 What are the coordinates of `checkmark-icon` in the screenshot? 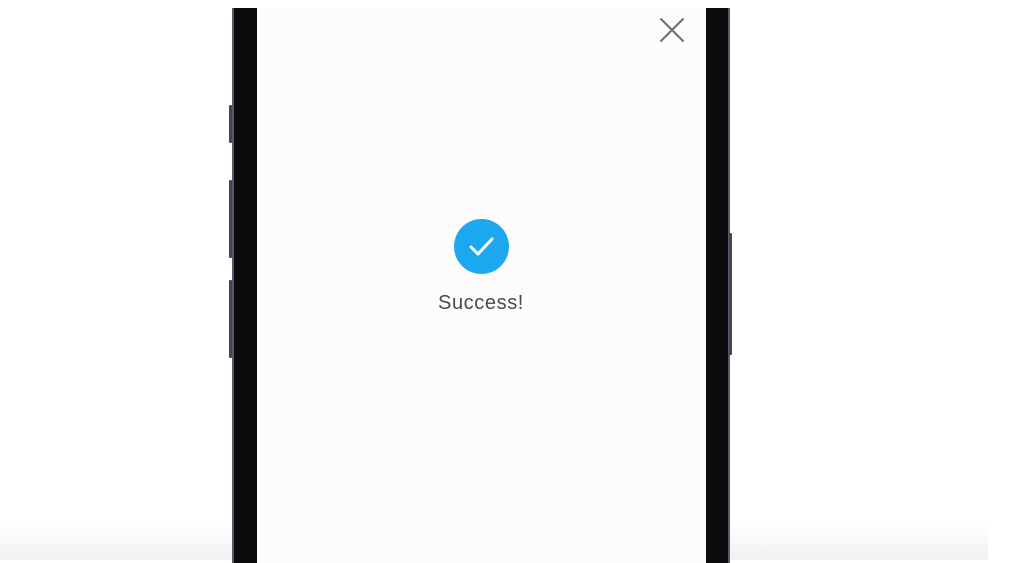 It's located at (481, 246).